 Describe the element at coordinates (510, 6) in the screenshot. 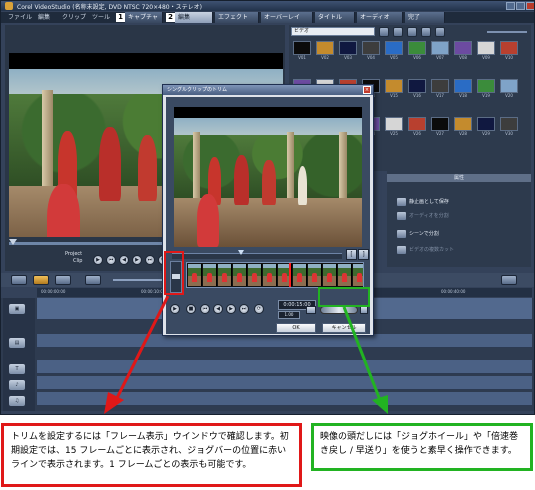

I see `minimize-button` at that location.